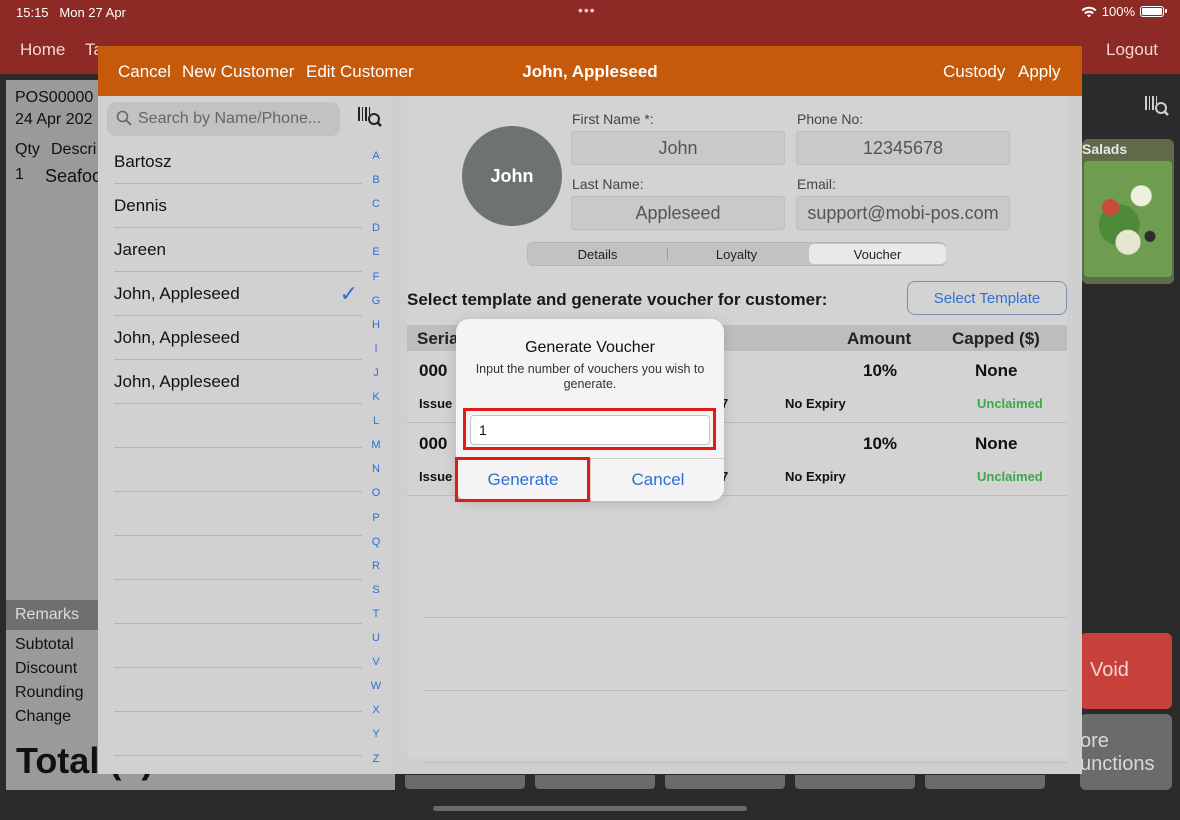 This screenshot has height=820, width=1180. What do you see at coordinates (597, 254) in the screenshot?
I see `tab-details: Details` at bounding box center [597, 254].